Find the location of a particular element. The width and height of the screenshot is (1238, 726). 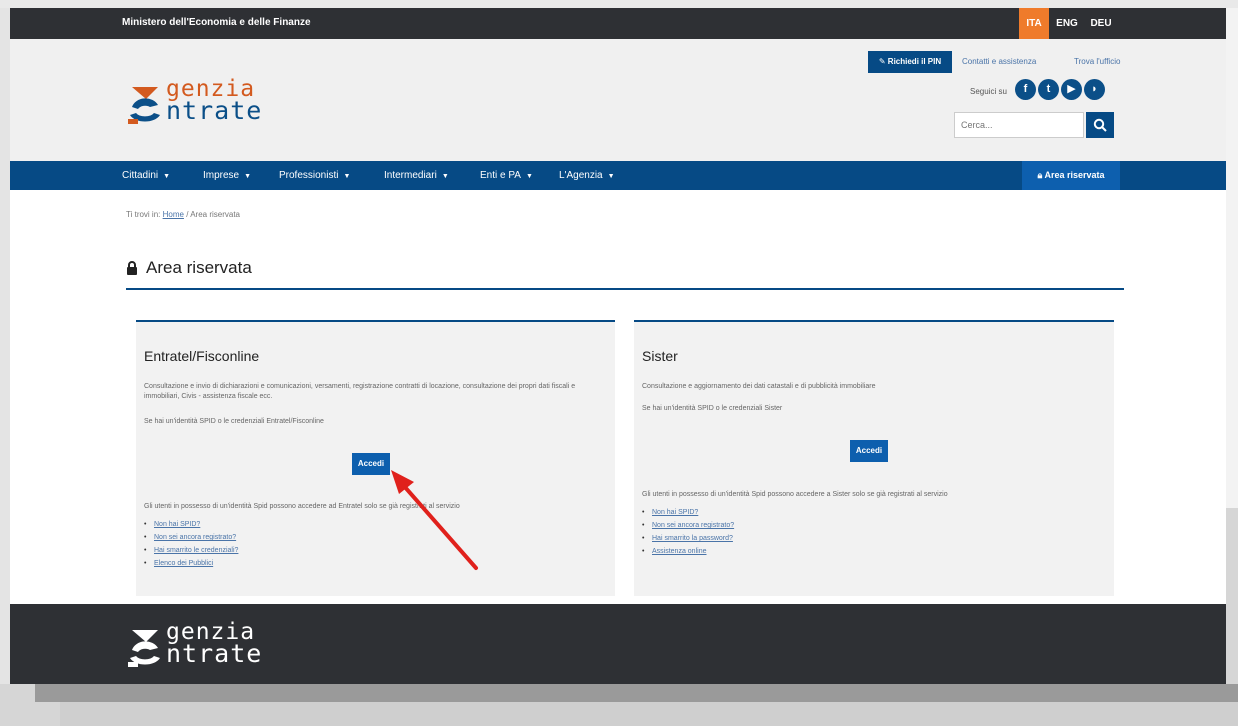

list-item: • Assistenza online is located at coordinates (688, 551).